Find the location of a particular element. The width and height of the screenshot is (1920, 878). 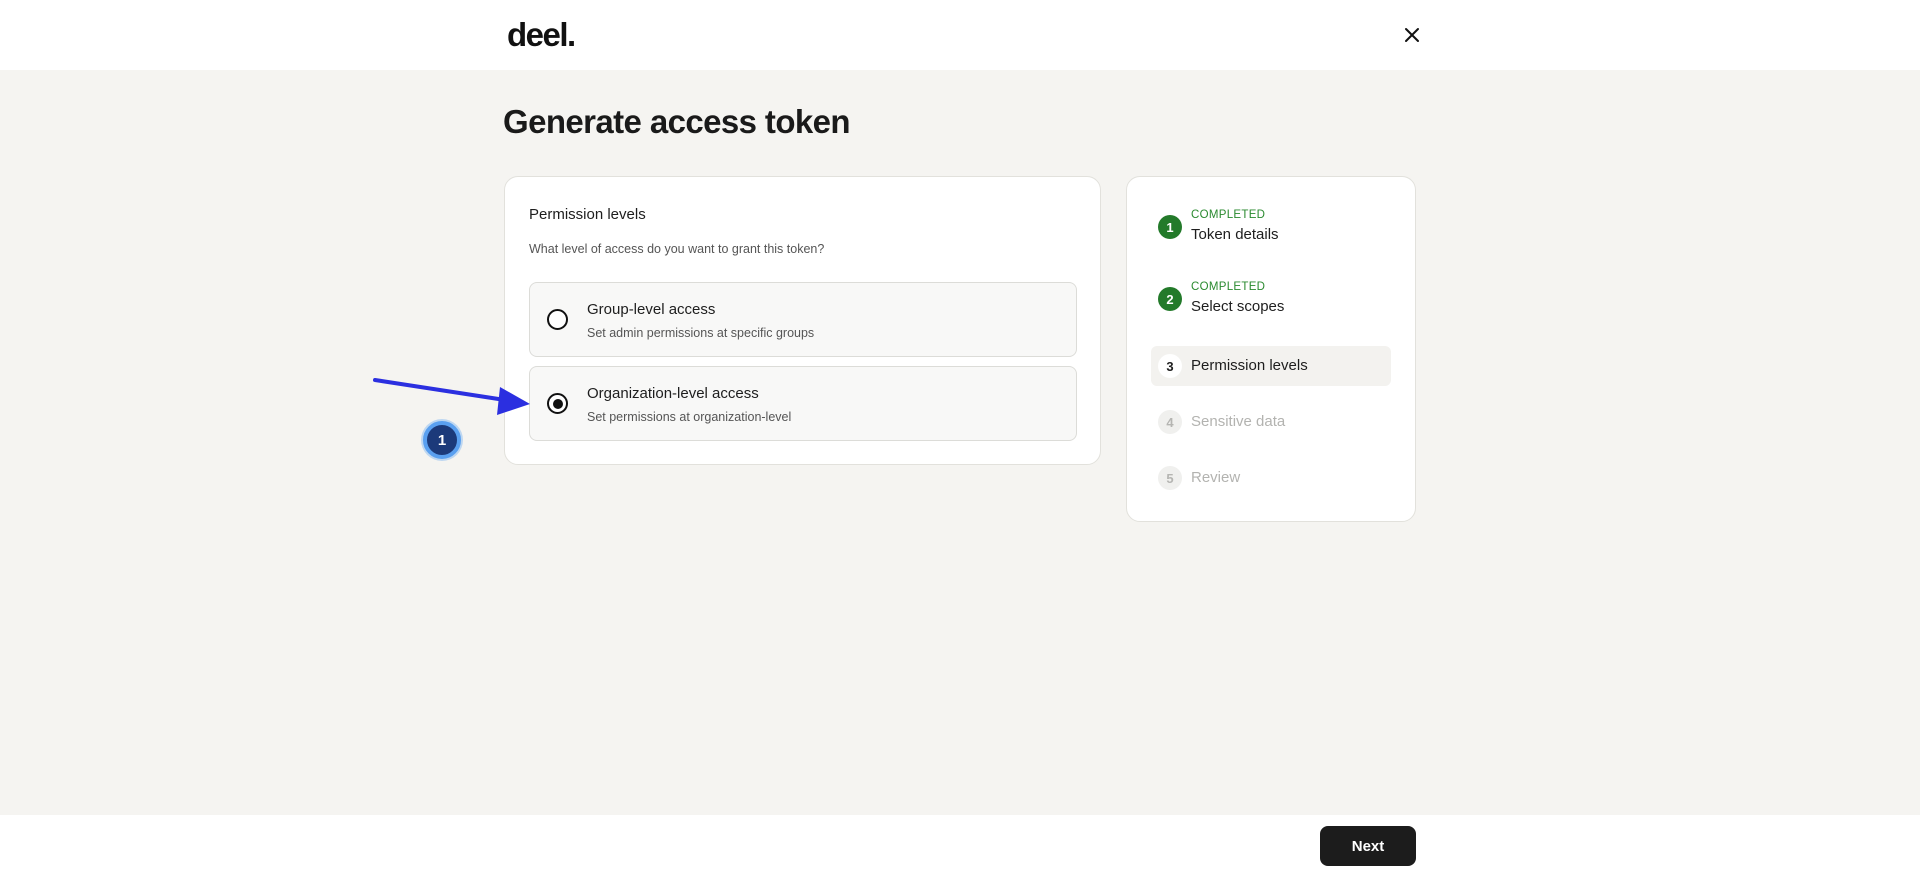

step-select-scopes: 2 COMPLETED Select scopes is located at coordinates (1271, 298).